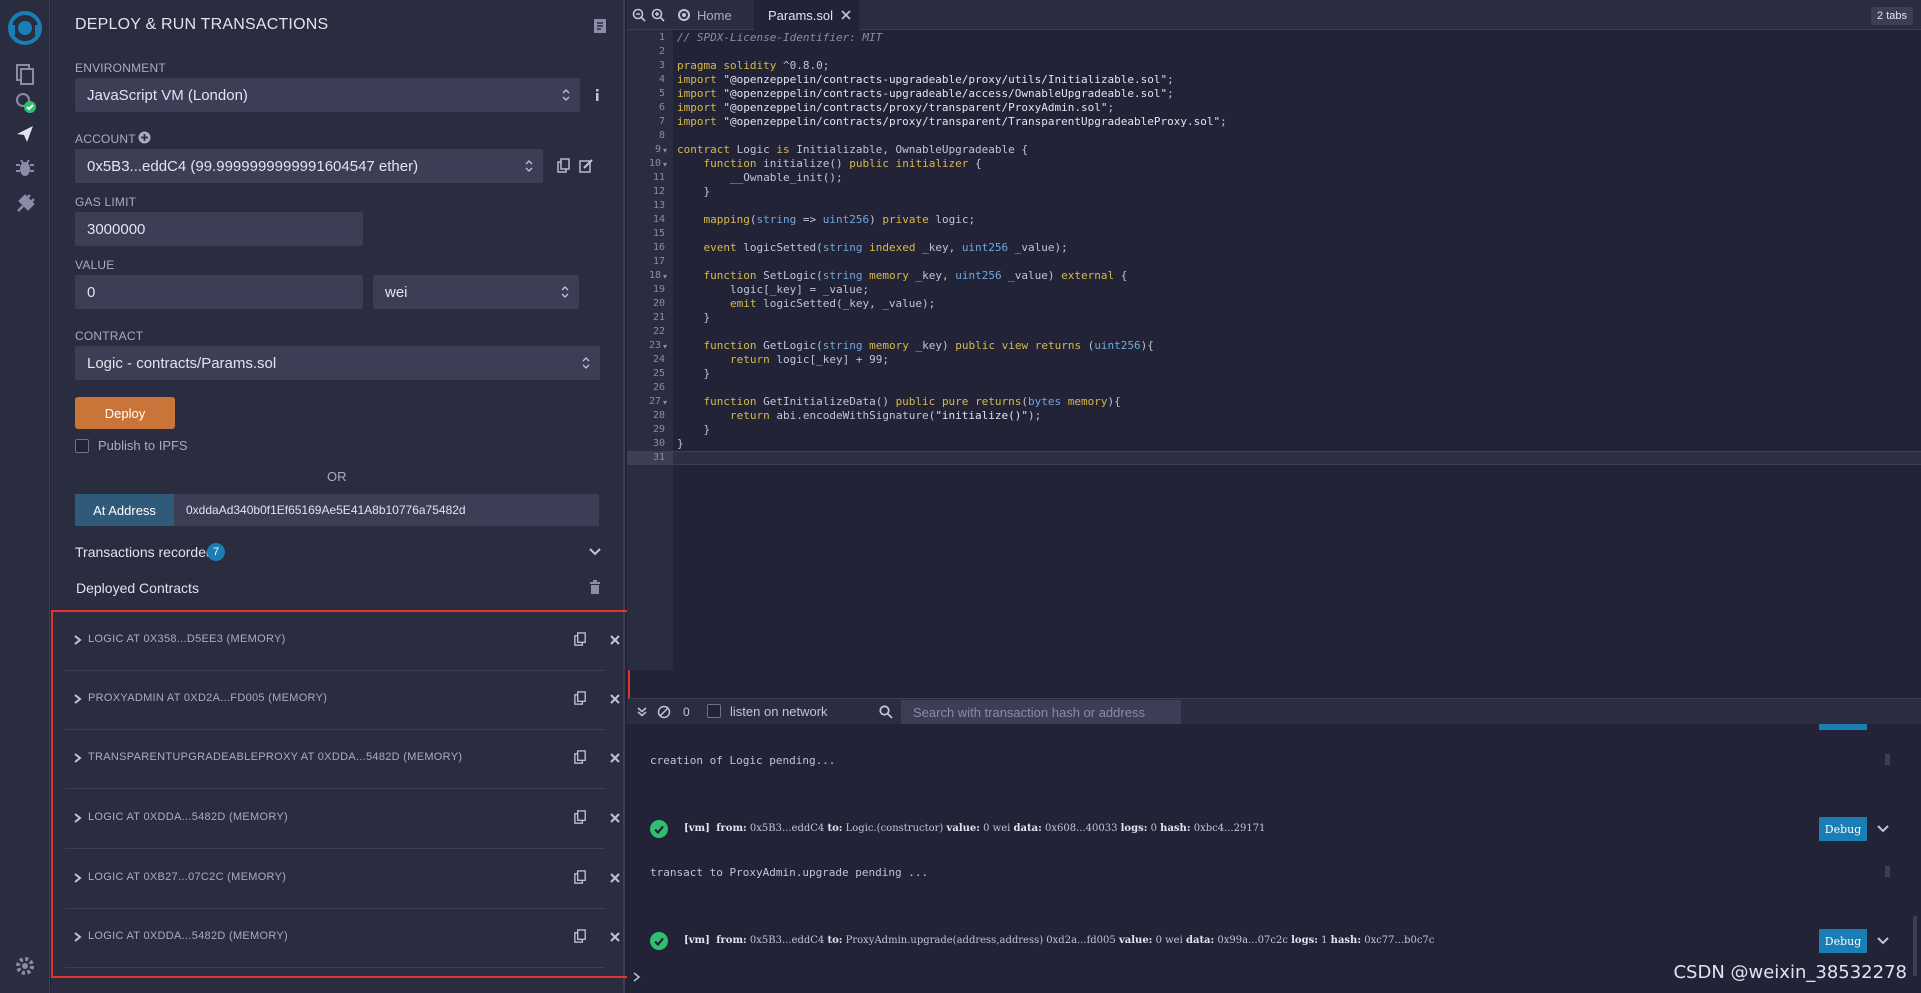  What do you see at coordinates (661, 121) in the screenshot?
I see `line-number: 7` at bounding box center [661, 121].